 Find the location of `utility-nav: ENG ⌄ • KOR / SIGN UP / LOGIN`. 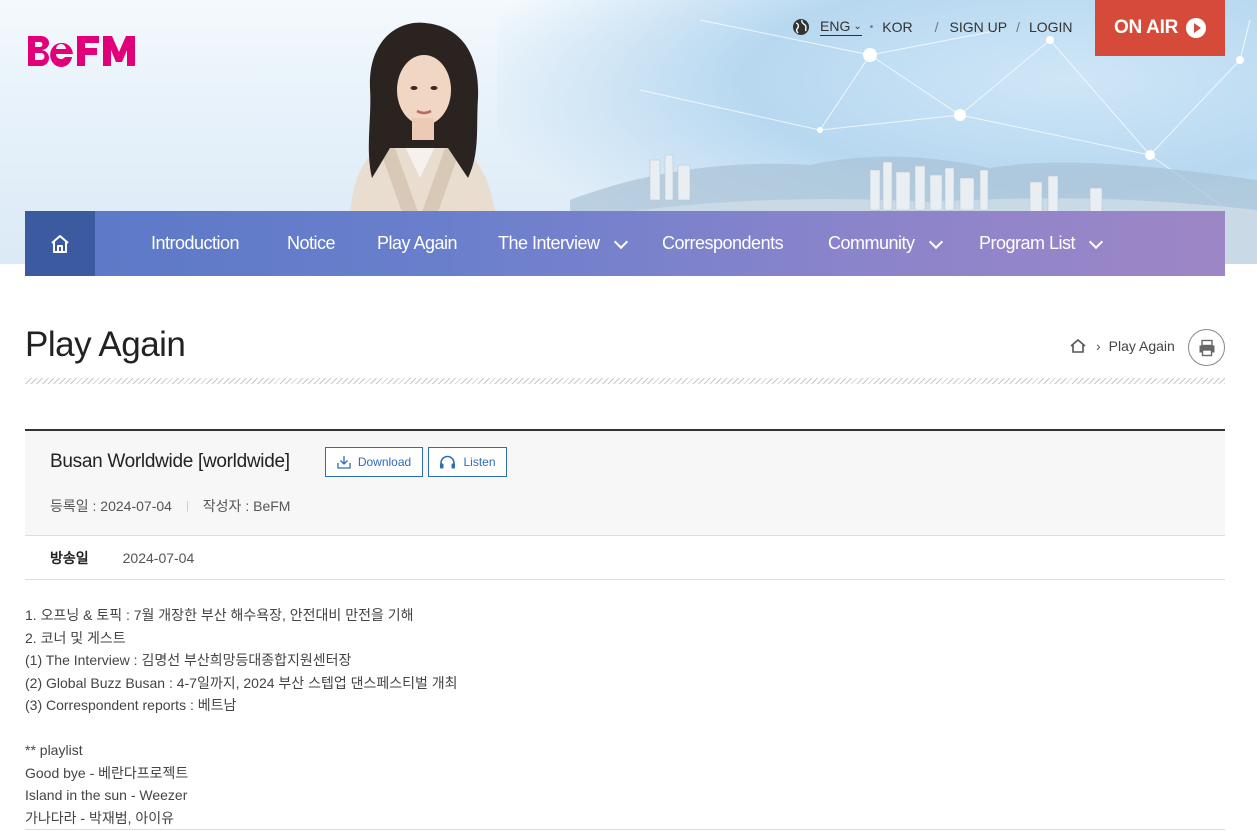

utility-nav: ENG ⌄ • KOR / SIGN UP / LOGIN is located at coordinates (932, 27).